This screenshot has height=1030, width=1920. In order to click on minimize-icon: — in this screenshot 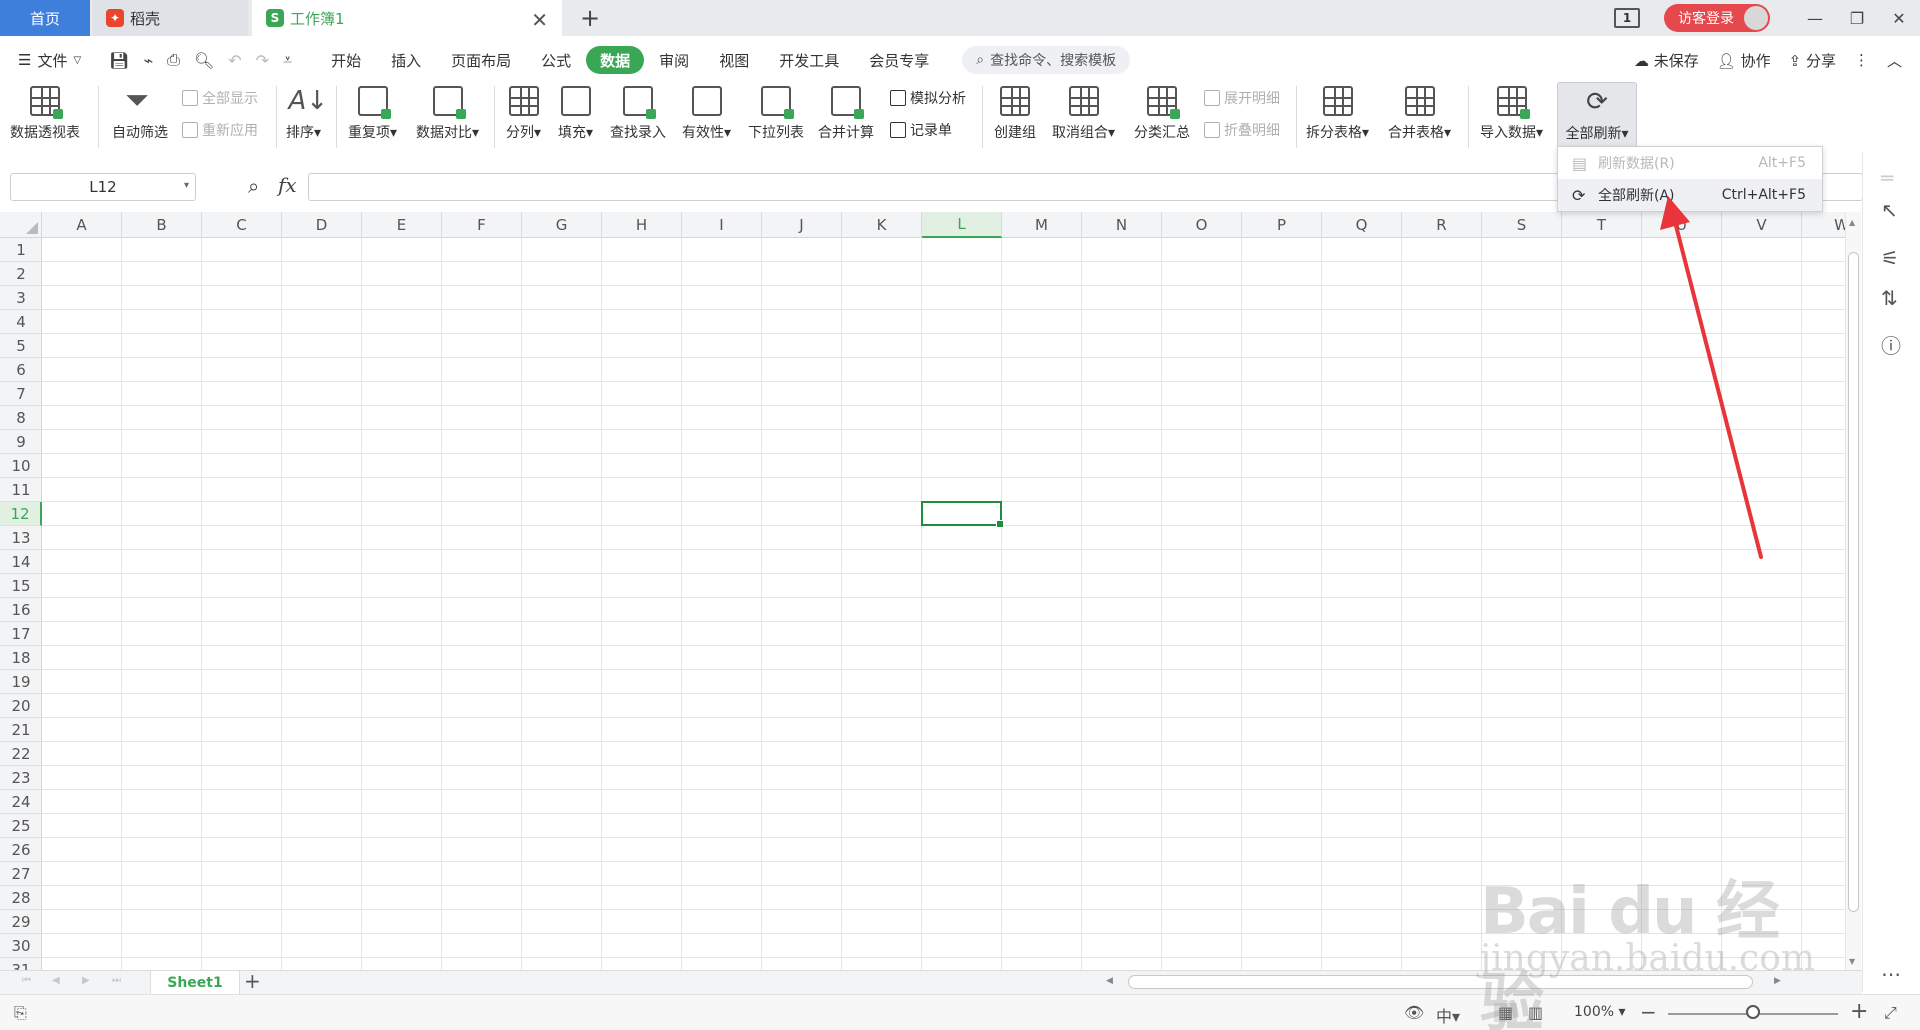, I will do `click(1815, 18)`.